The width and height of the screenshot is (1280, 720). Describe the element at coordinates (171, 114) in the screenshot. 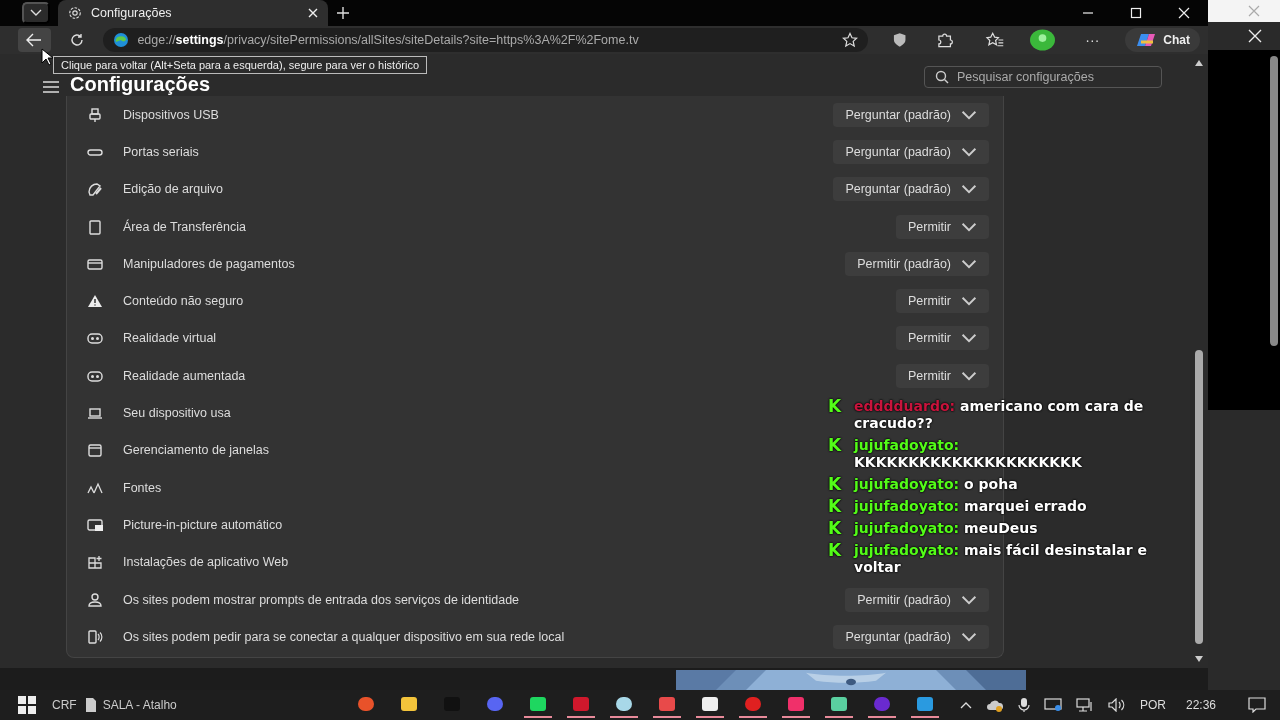

I see `permission-label: Dispositivos USB` at that location.